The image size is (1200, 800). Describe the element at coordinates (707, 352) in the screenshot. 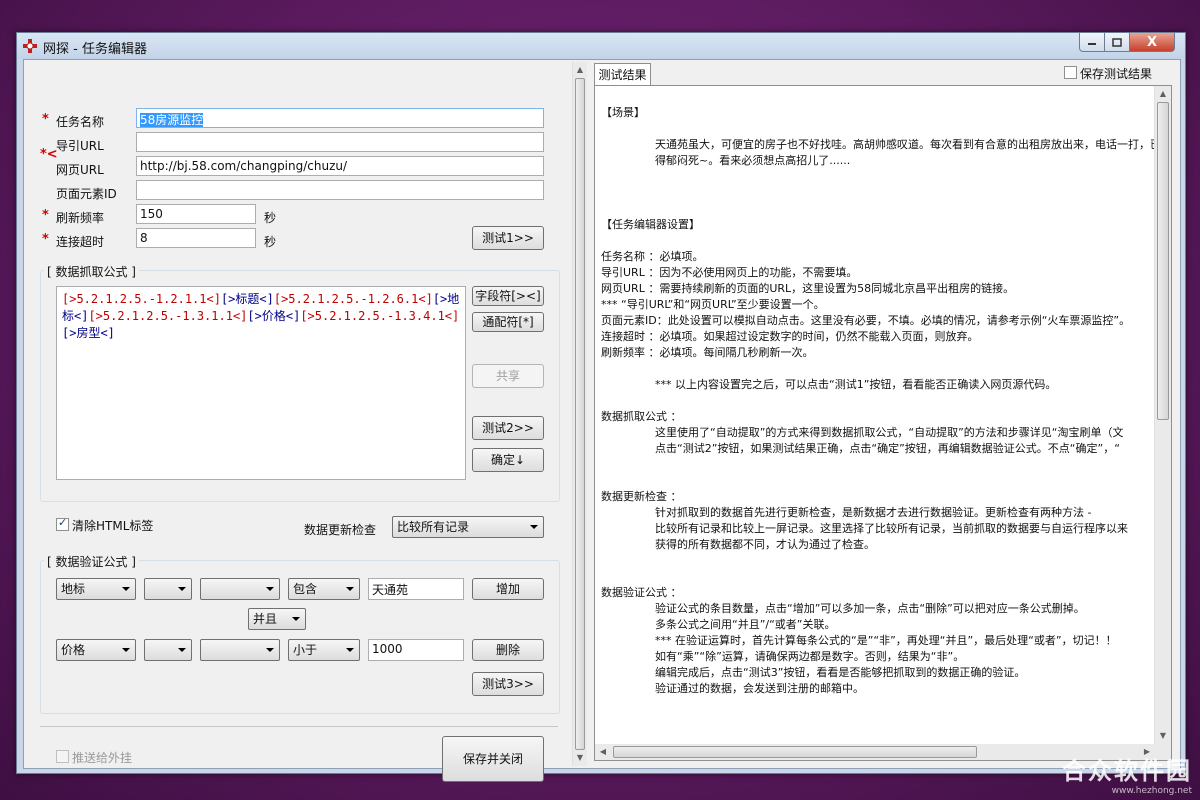

I see `result-line: 刷新频率 ：必填项。每间隔几秒刷新一次。` at that location.